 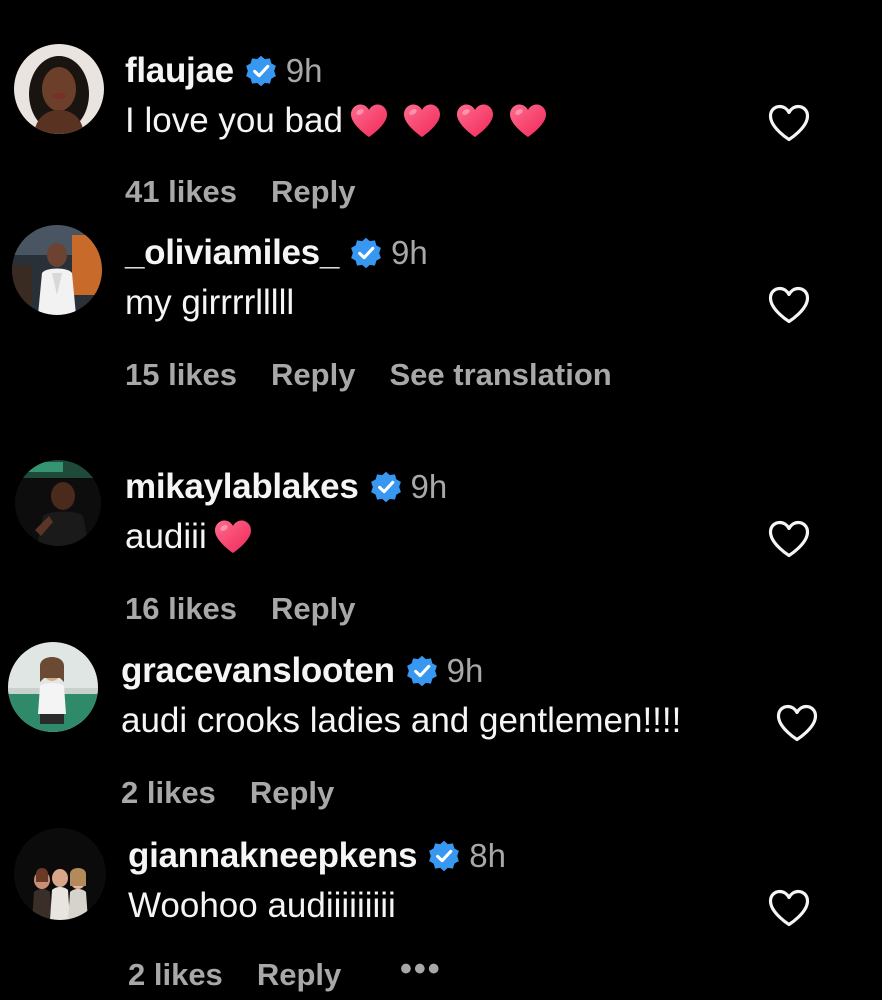 I want to click on likes-count: 15 likes, so click(x=181, y=375).